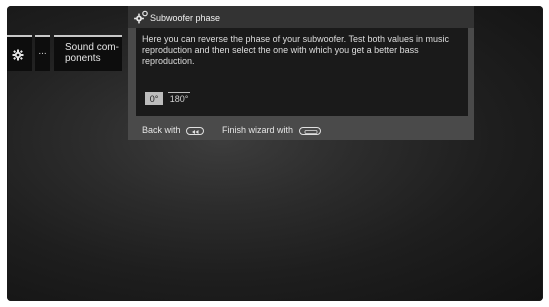 The width and height of the screenshot is (549, 307). I want to click on back-key-icon, so click(195, 131).